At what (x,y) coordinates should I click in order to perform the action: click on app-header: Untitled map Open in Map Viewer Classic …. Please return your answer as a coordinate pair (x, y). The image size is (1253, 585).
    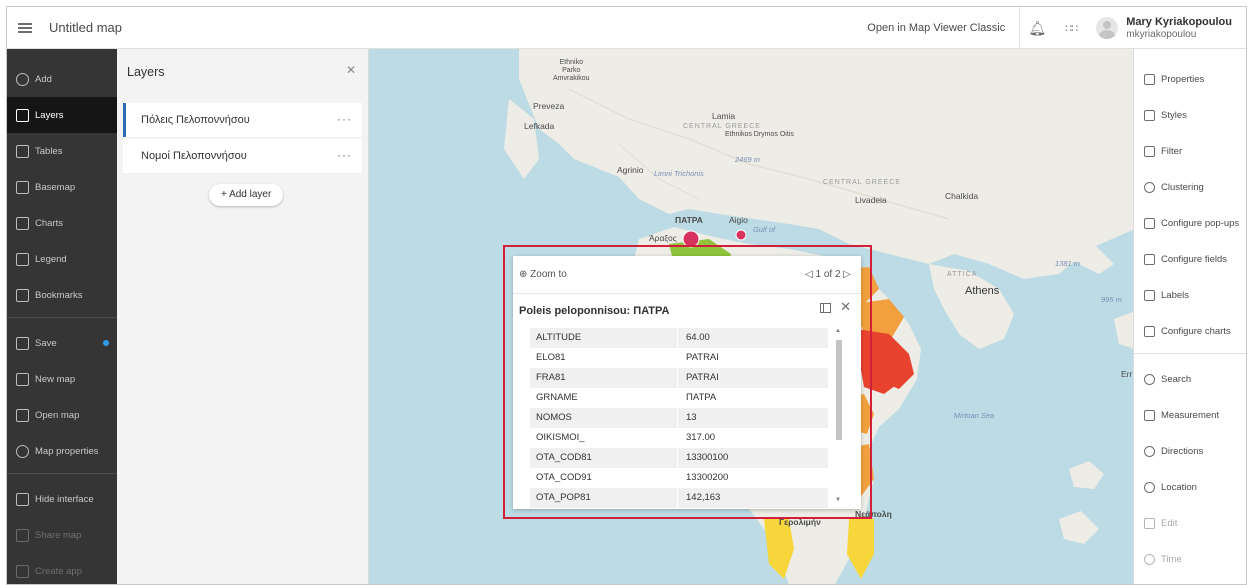
    Looking at the image, I should click on (626, 28).